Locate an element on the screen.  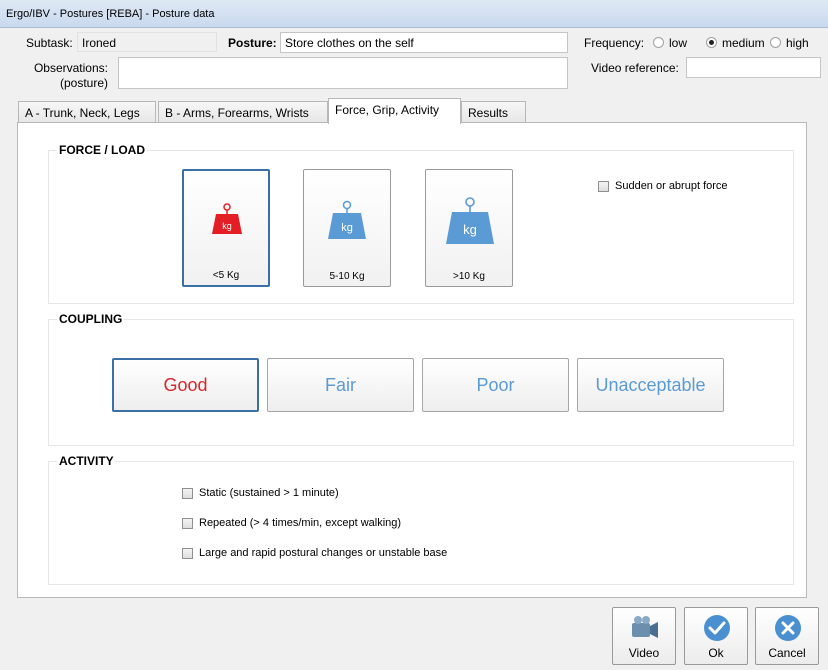
coupling-good-button: Good is located at coordinates (185, 385).